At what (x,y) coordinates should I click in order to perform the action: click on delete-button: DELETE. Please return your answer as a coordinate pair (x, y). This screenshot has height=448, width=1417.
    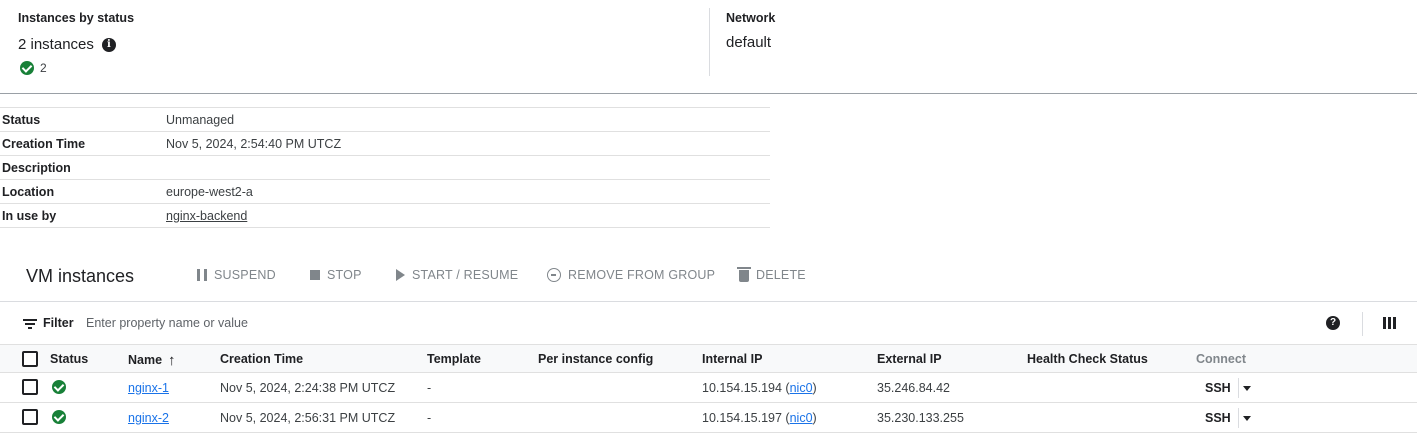
    Looking at the image, I should click on (771, 274).